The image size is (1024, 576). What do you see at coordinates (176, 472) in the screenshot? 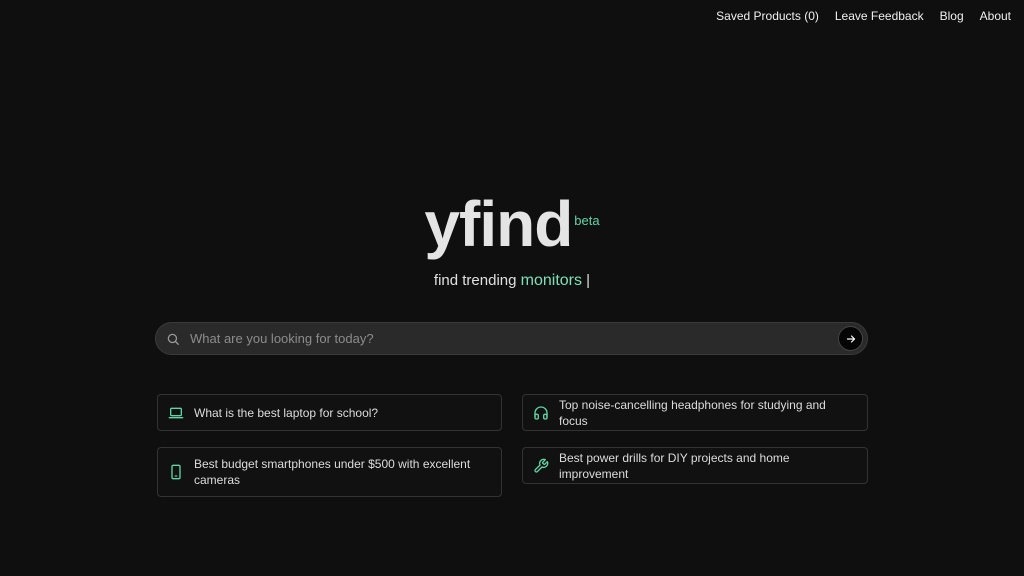
I see `smartphone-icon` at bounding box center [176, 472].